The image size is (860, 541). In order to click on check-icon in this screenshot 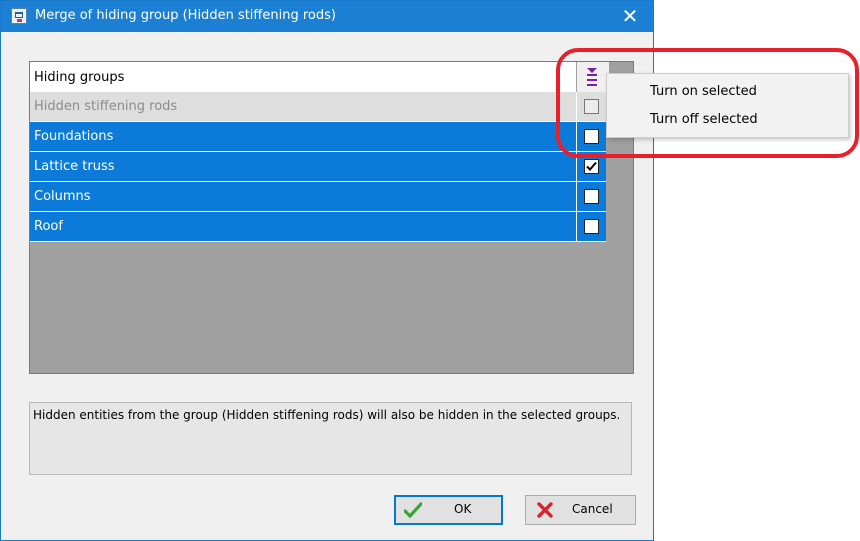, I will do `click(413, 510)`.